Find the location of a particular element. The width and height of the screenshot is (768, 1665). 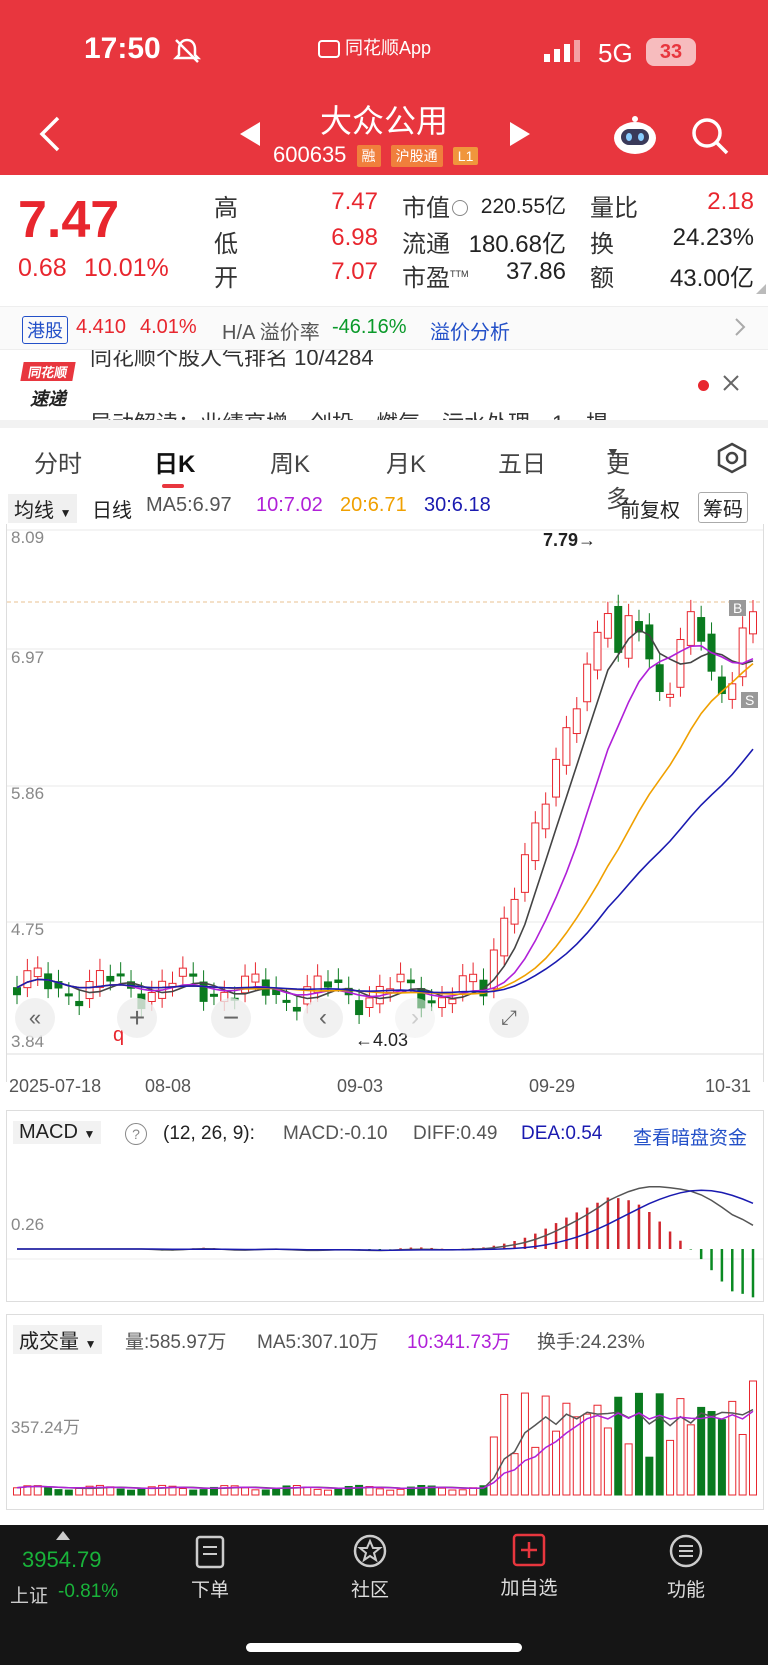

battery-icon: 33 is located at coordinates (671, 52).